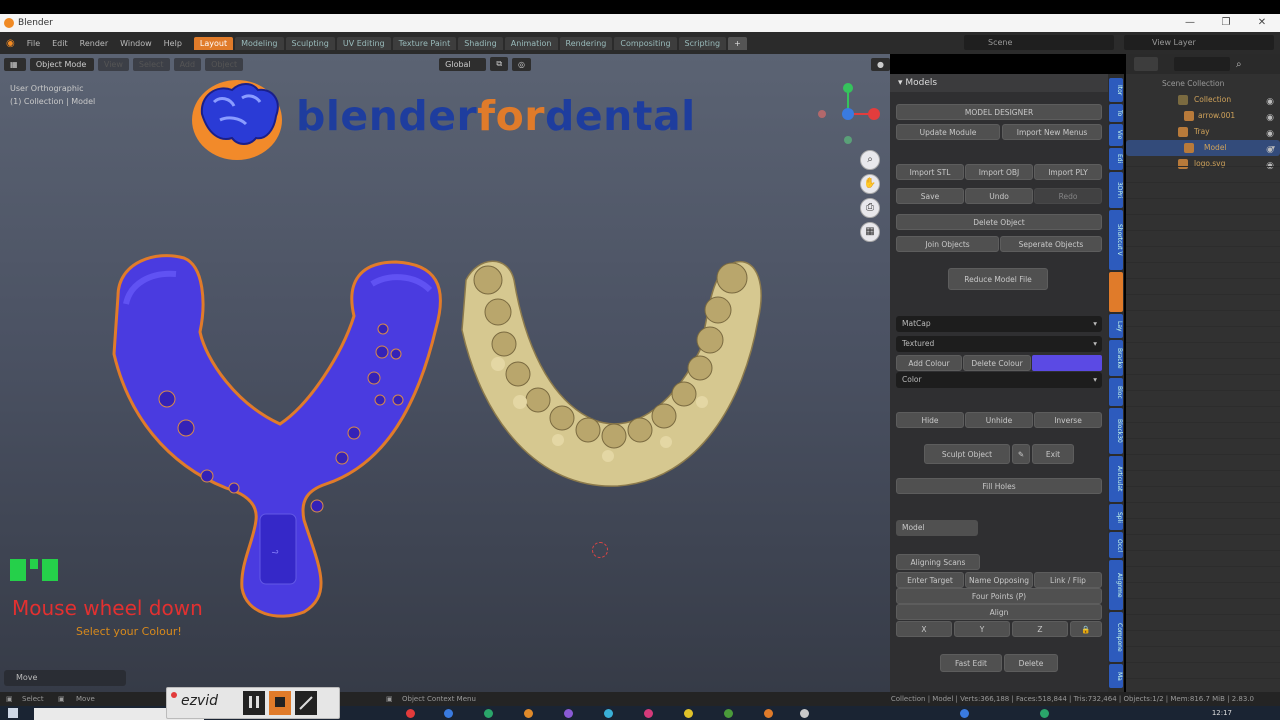  What do you see at coordinates (930, 580) in the screenshot?
I see `enter-target-button: Enter Target` at bounding box center [930, 580].